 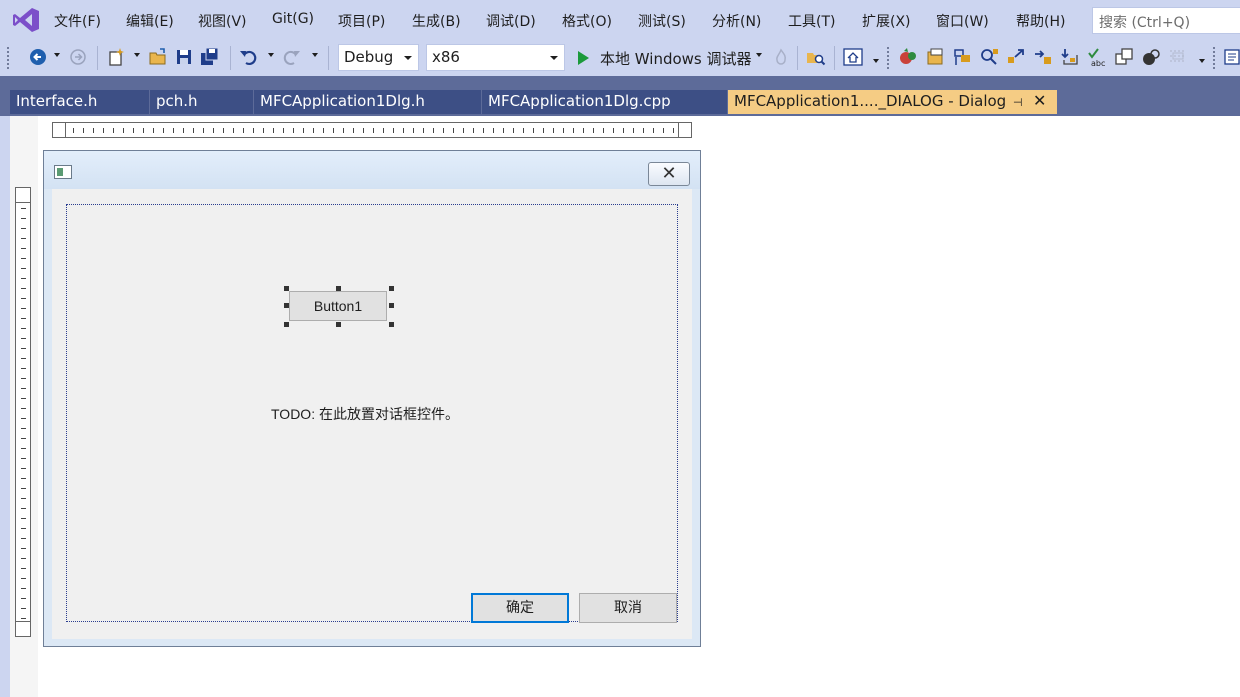 What do you see at coordinates (511, 21) in the screenshot?
I see `menu-debug: 调试(D)` at bounding box center [511, 21].